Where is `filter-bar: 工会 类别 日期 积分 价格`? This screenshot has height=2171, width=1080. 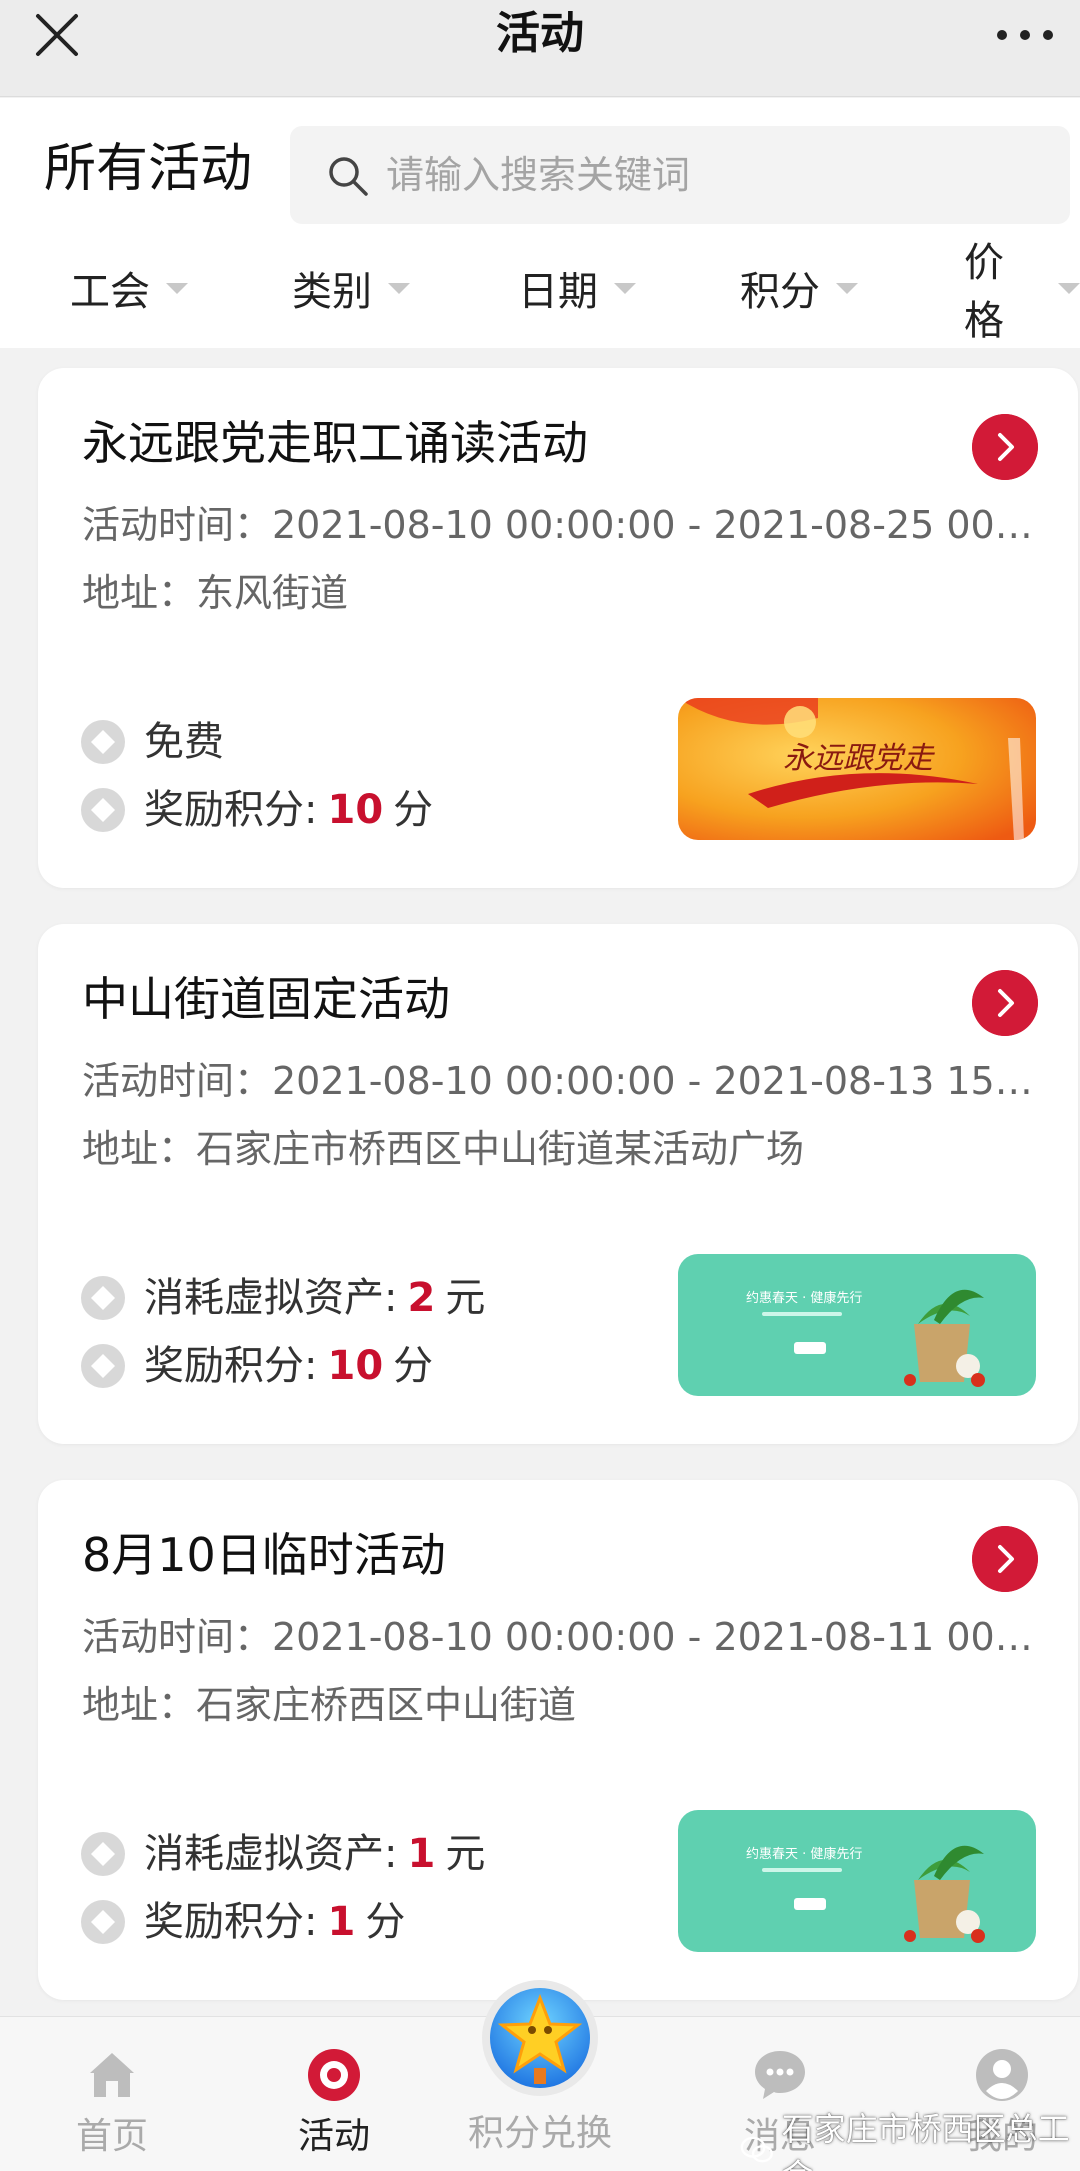 filter-bar: 工会 类别 日期 积分 价格 is located at coordinates (540, 292).